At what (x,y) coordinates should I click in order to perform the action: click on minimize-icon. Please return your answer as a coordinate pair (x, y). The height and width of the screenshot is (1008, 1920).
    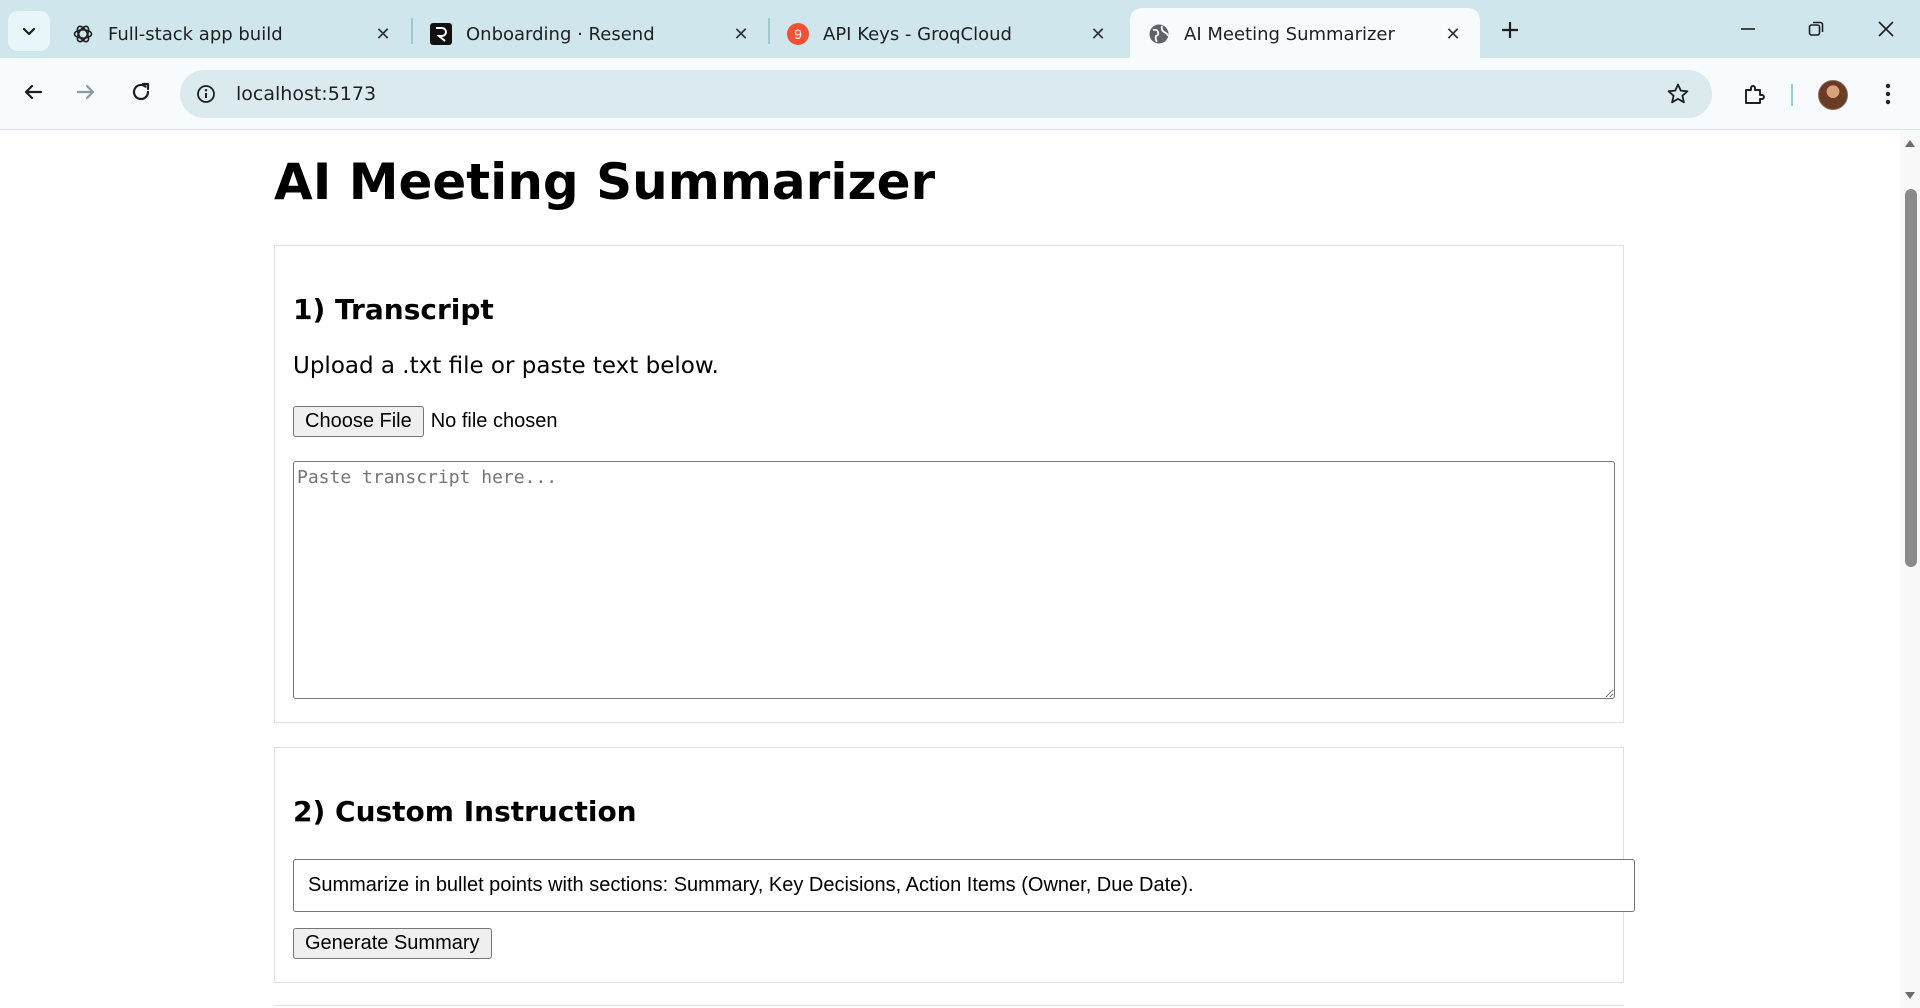
    Looking at the image, I should click on (1748, 29).